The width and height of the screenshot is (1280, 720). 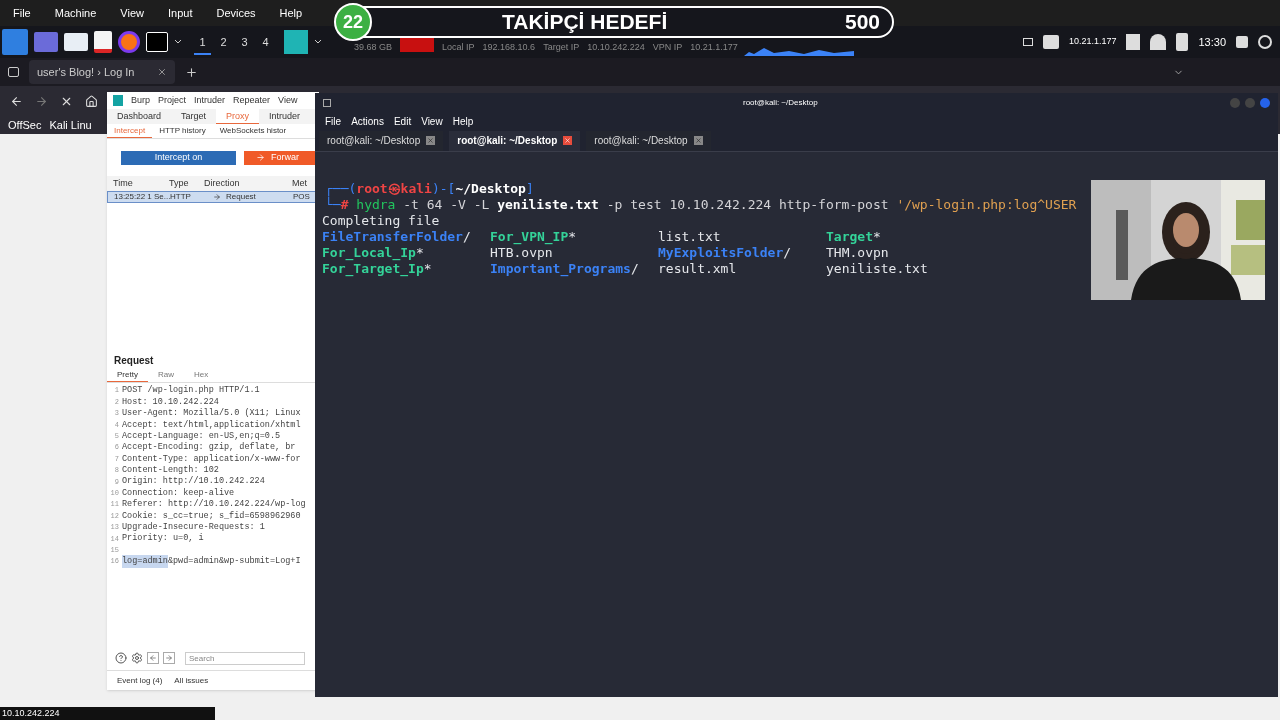 What do you see at coordinates (202, 42) in the screenshot?
I see `workspace-tab: 1` at bounding box center [202, 42].